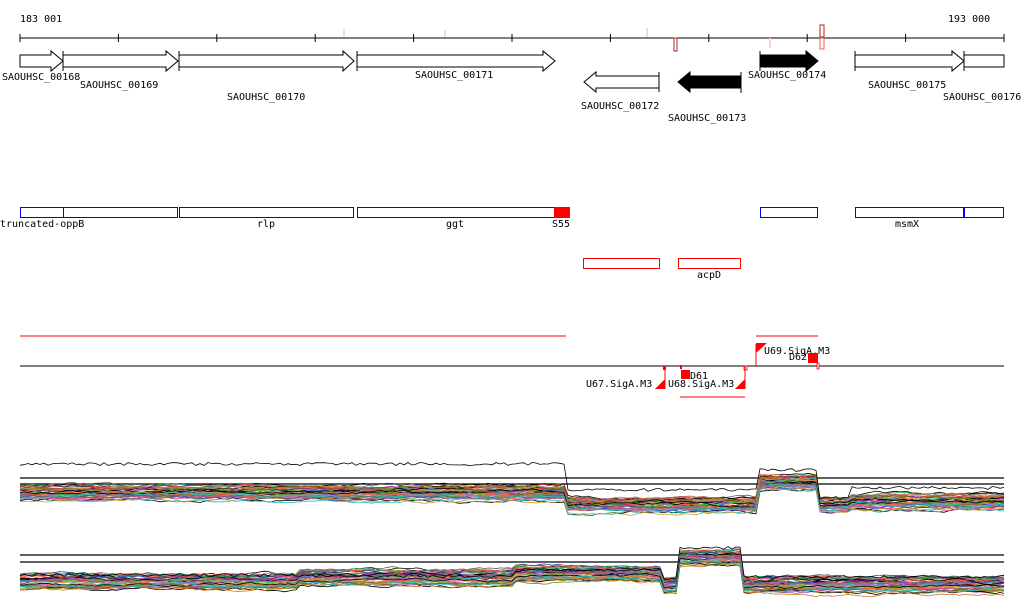  What do you see at coordinates (266, 76) in the screenshot?
I see `gene-SAOUHSC_00170: SAOUHSC_00170` at bounding box center [266, 76].